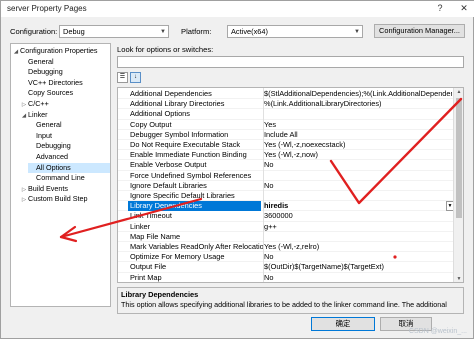 The height and width of the screenshot is (339, 474). What do you see at coordinates (290, 62) in the screenshot?
I see `search-input` at bounding box center [290, 62].